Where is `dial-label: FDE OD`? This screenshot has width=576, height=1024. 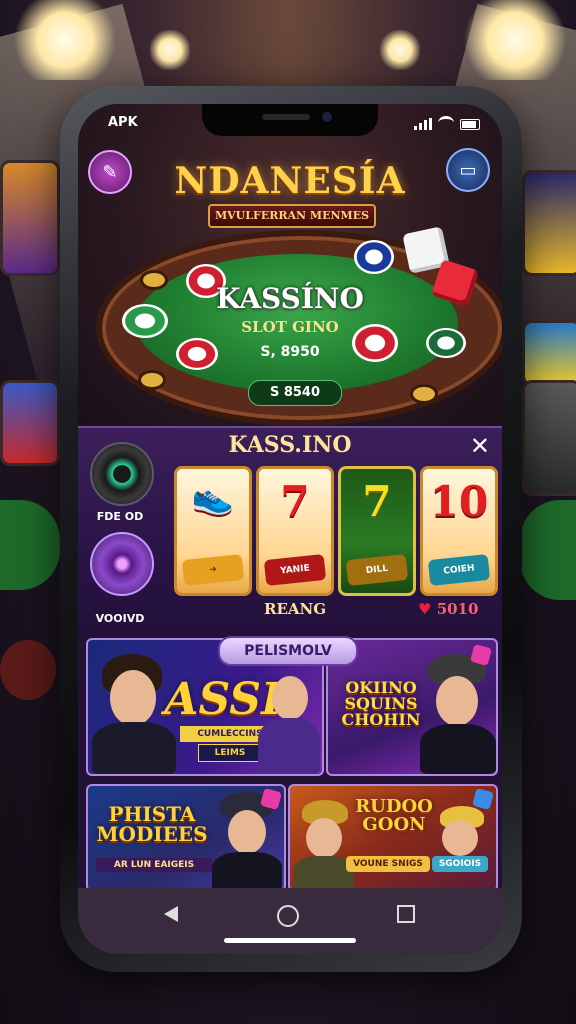
dial-label: FDE OD is located at coordinates (120, 516).